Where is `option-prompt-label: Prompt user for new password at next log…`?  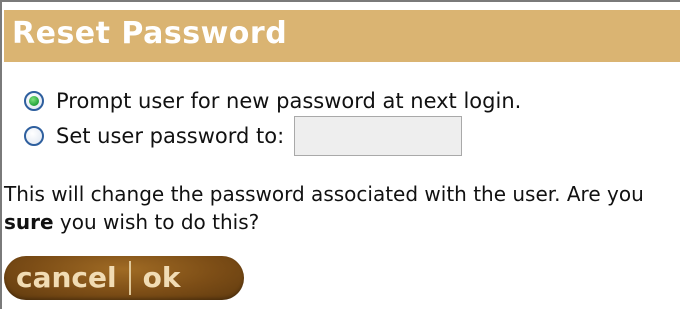 option-prompt-label: Prompt user for new password at next log… is located at coordinates (289, 101).